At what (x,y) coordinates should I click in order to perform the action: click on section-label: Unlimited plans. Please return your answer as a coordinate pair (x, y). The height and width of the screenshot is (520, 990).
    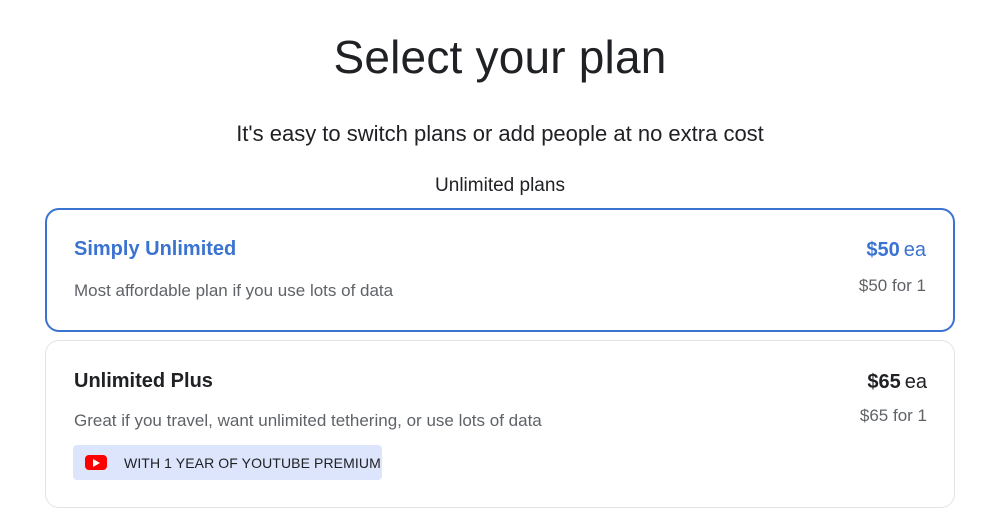
    Looking at the image, I should click on (500, 185).